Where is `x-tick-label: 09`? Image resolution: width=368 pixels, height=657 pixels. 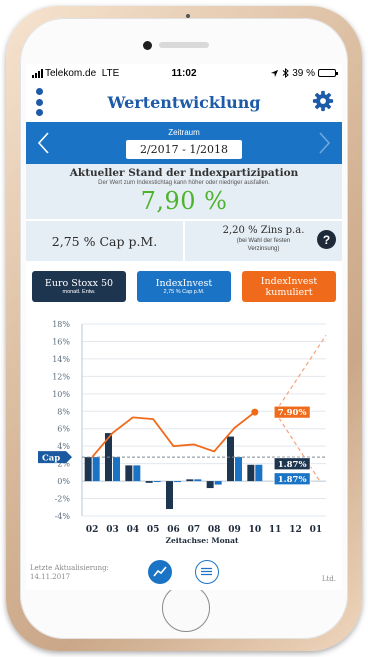
x-tick-label: 09 is located at coordinates (234, 530).